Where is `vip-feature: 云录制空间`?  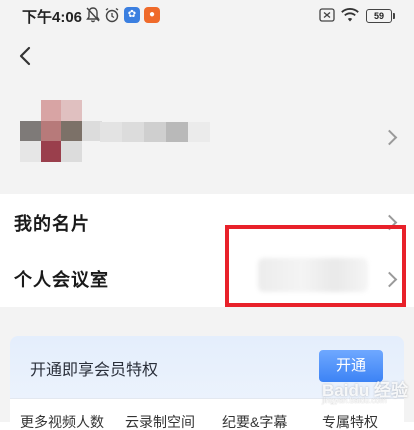
vip-feature: 云录制空间 is located at coordinates (160, 422).